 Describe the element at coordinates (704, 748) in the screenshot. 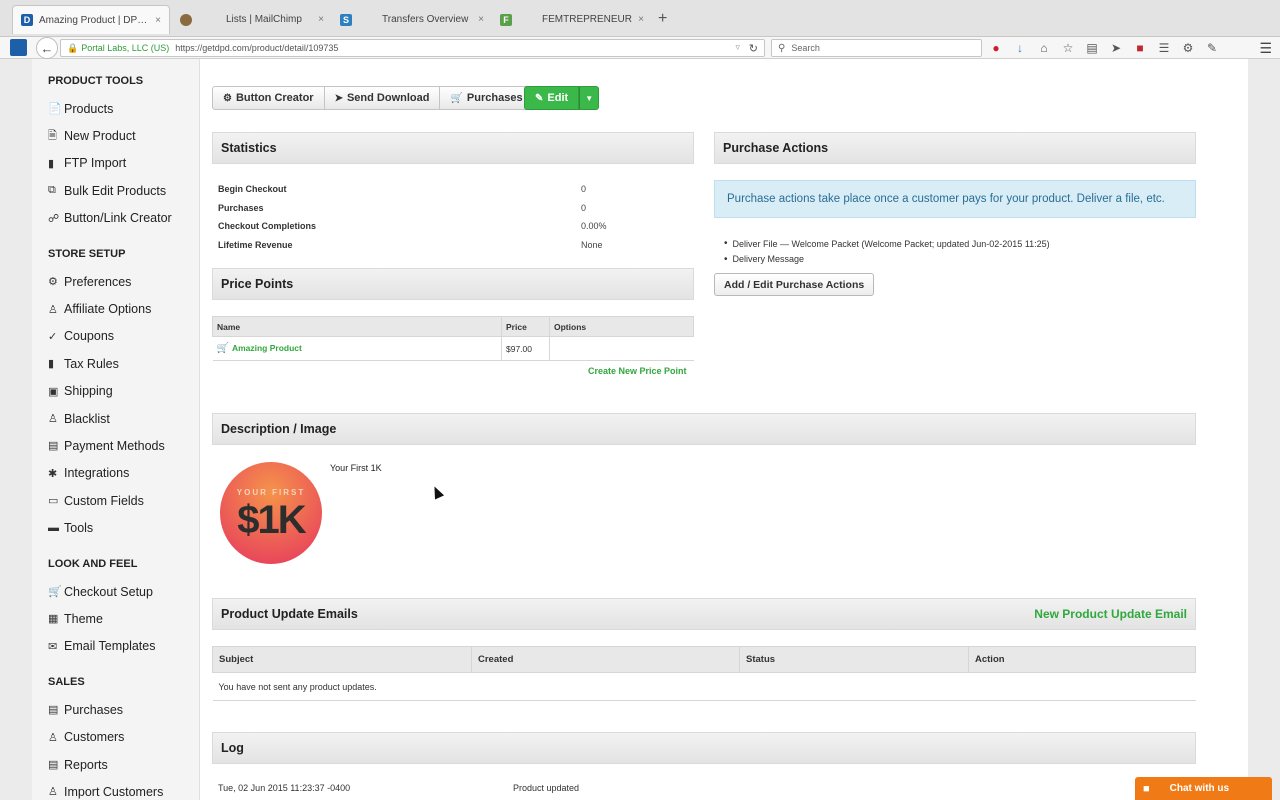

I see `log-header: Log` at that location.